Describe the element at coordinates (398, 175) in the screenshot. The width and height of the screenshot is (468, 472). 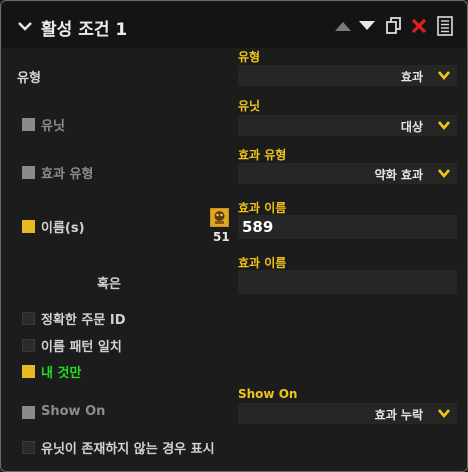
I see `effect-type-dropdown-value: 약화 효과` at that location.